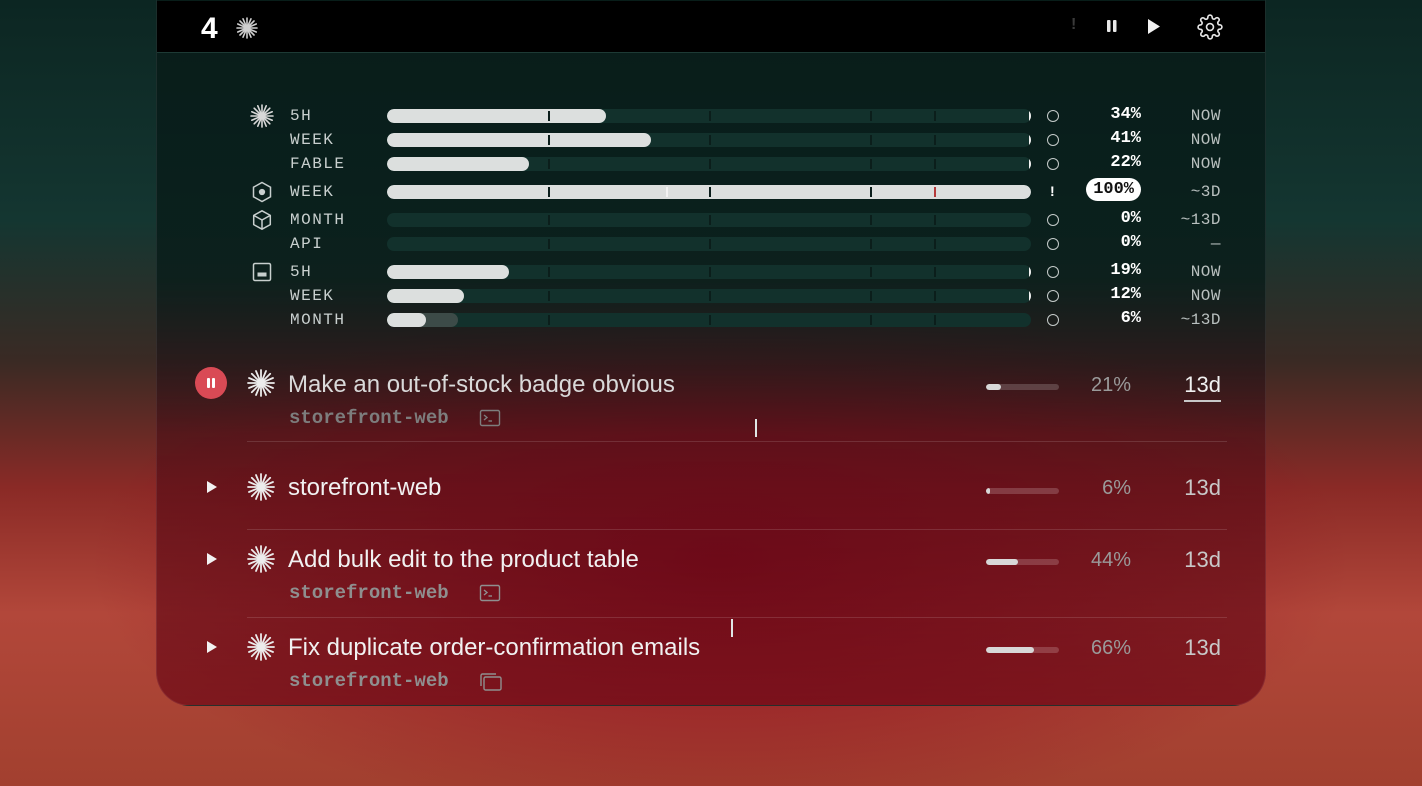 The image size is (1422, 786). Describe the element at coordinates (209, 28) in the screenshot. I see `session-count: 4` at that location.